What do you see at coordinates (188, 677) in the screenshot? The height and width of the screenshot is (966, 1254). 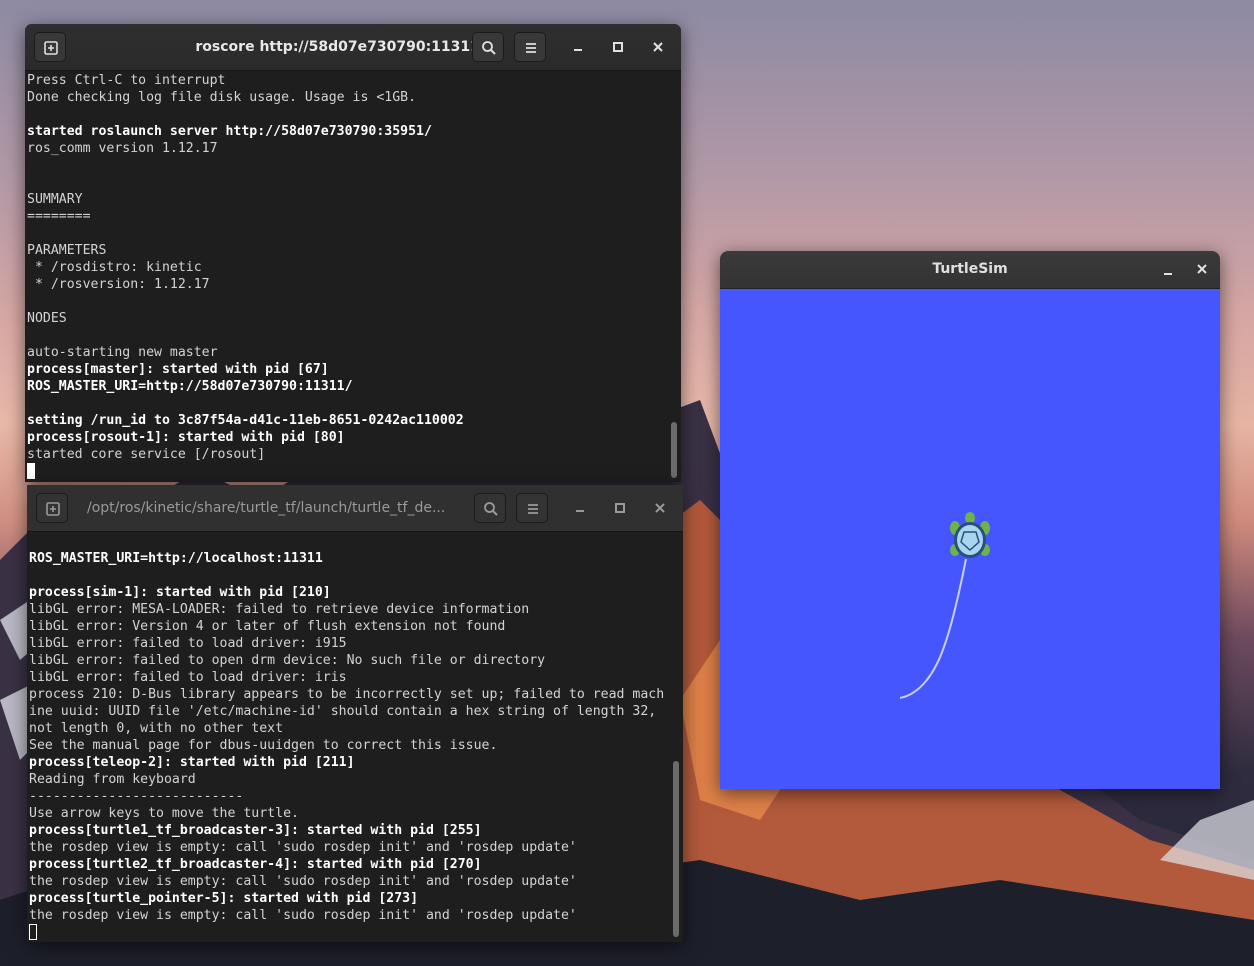 I see `terminal-line: libGL error: failed to load driver: iris` at bounding box center [188, 677].